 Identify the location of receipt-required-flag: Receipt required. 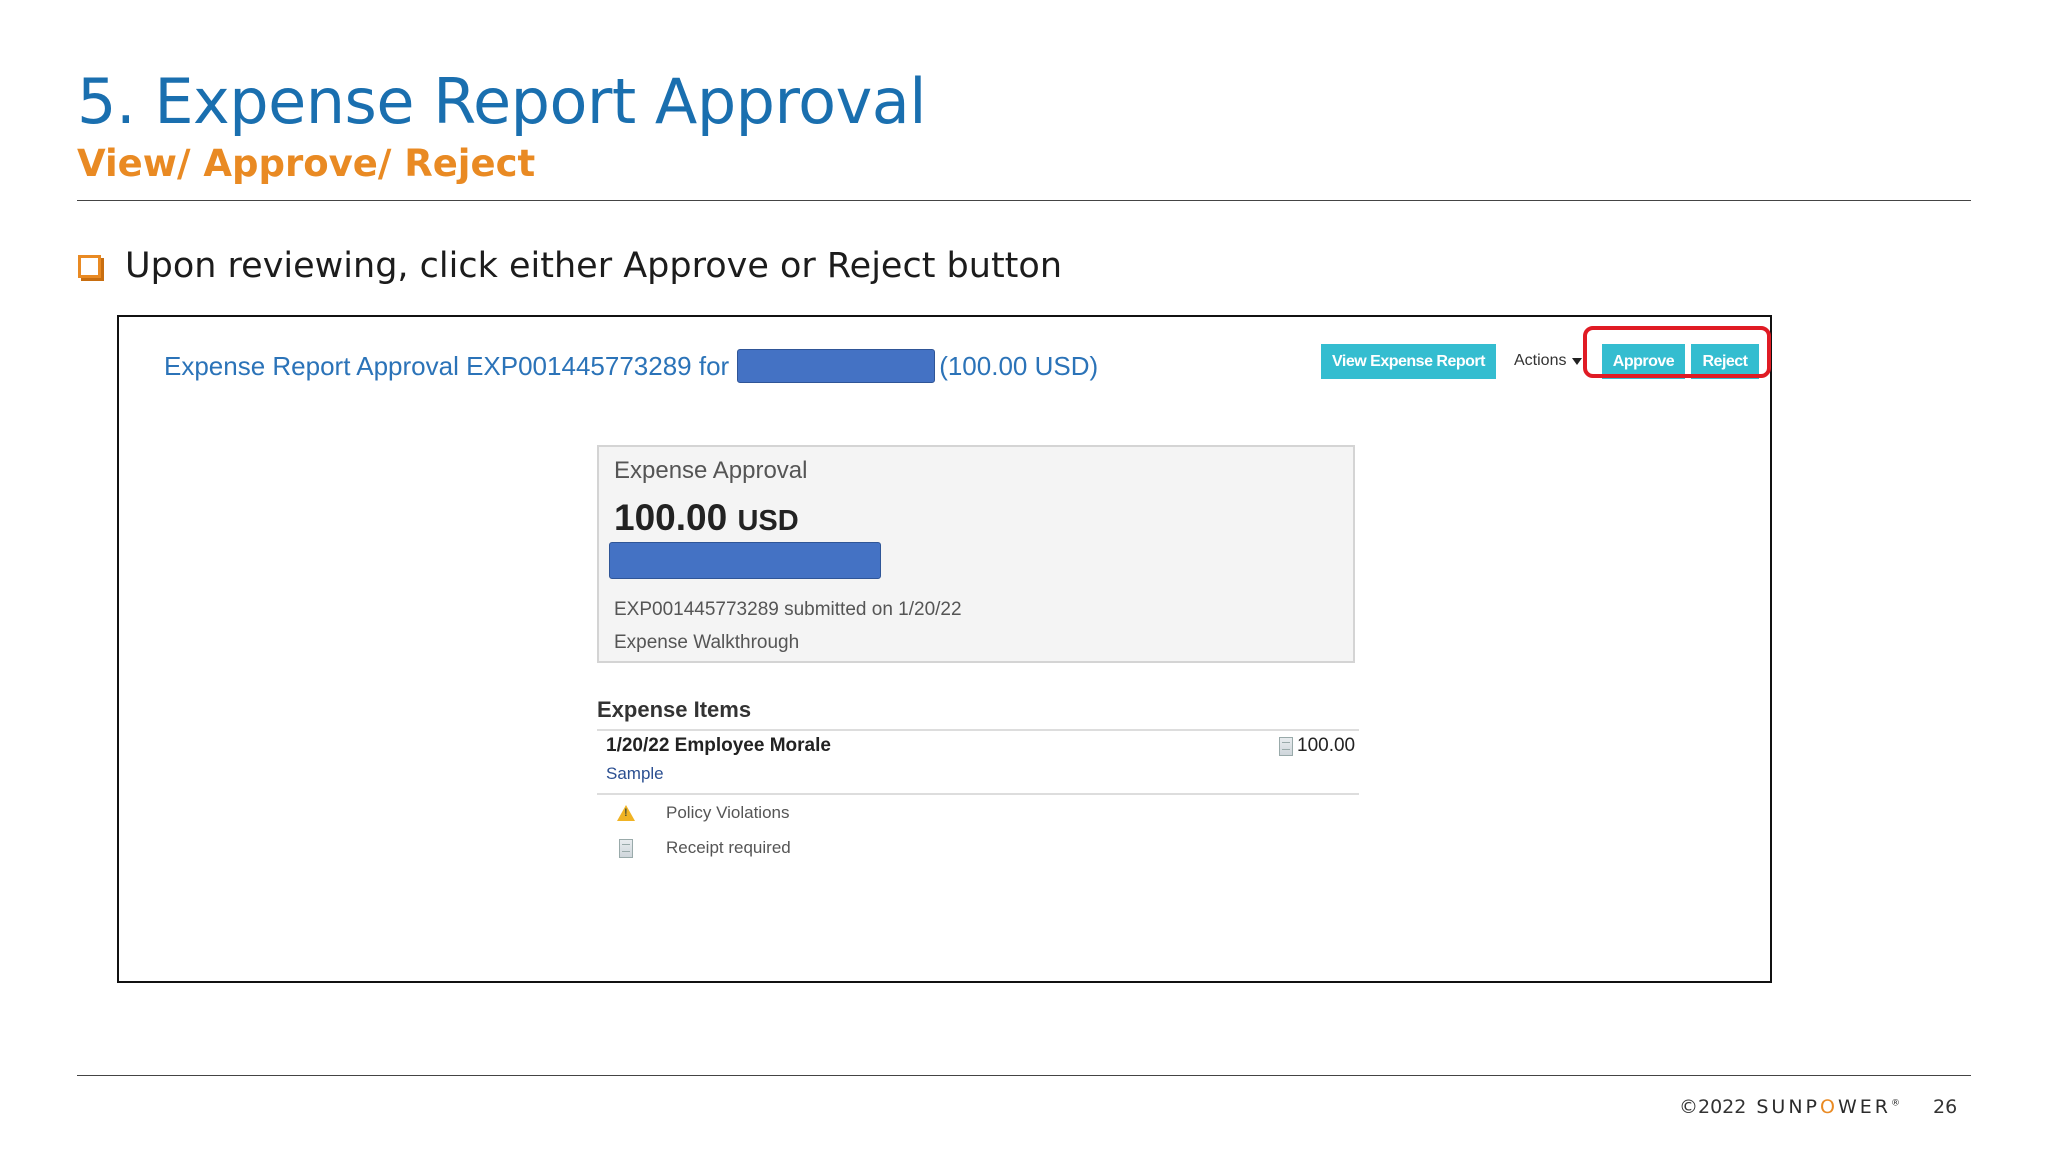
(703, 848).